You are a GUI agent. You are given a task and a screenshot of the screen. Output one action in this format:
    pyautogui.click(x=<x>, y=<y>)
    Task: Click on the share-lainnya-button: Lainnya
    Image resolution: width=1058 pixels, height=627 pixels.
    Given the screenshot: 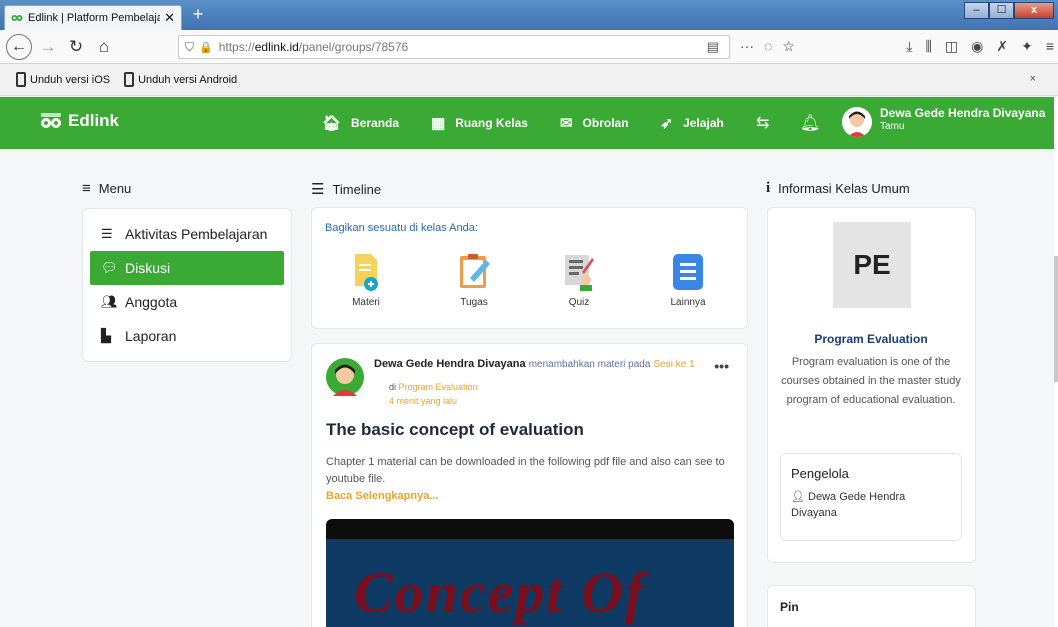 What is the action you would take?
    pyautogui.click(x=688, y=280)
    